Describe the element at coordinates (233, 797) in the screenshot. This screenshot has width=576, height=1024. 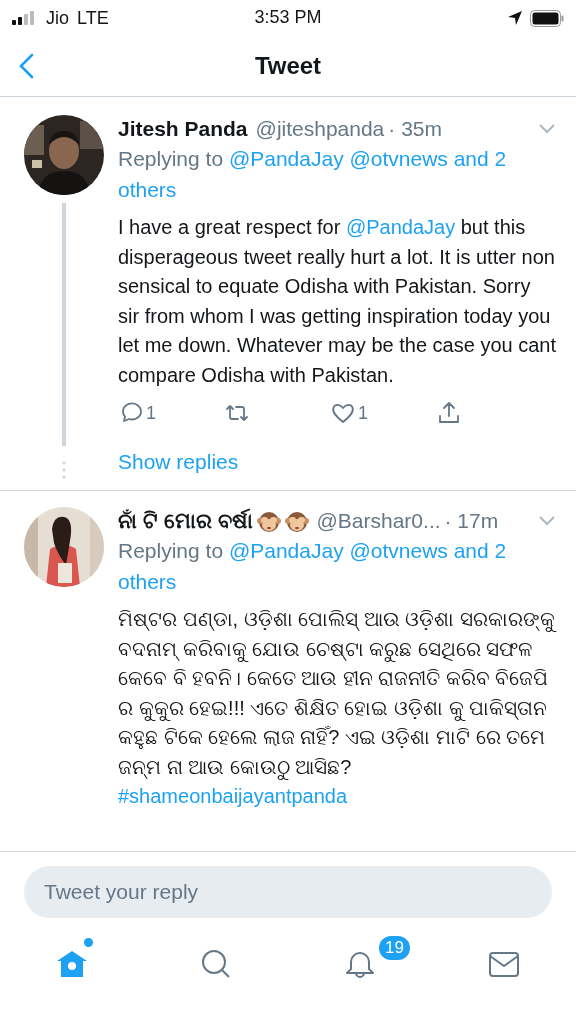
I see `hashtag-link: #shameonbaijayantpanda` at that location.